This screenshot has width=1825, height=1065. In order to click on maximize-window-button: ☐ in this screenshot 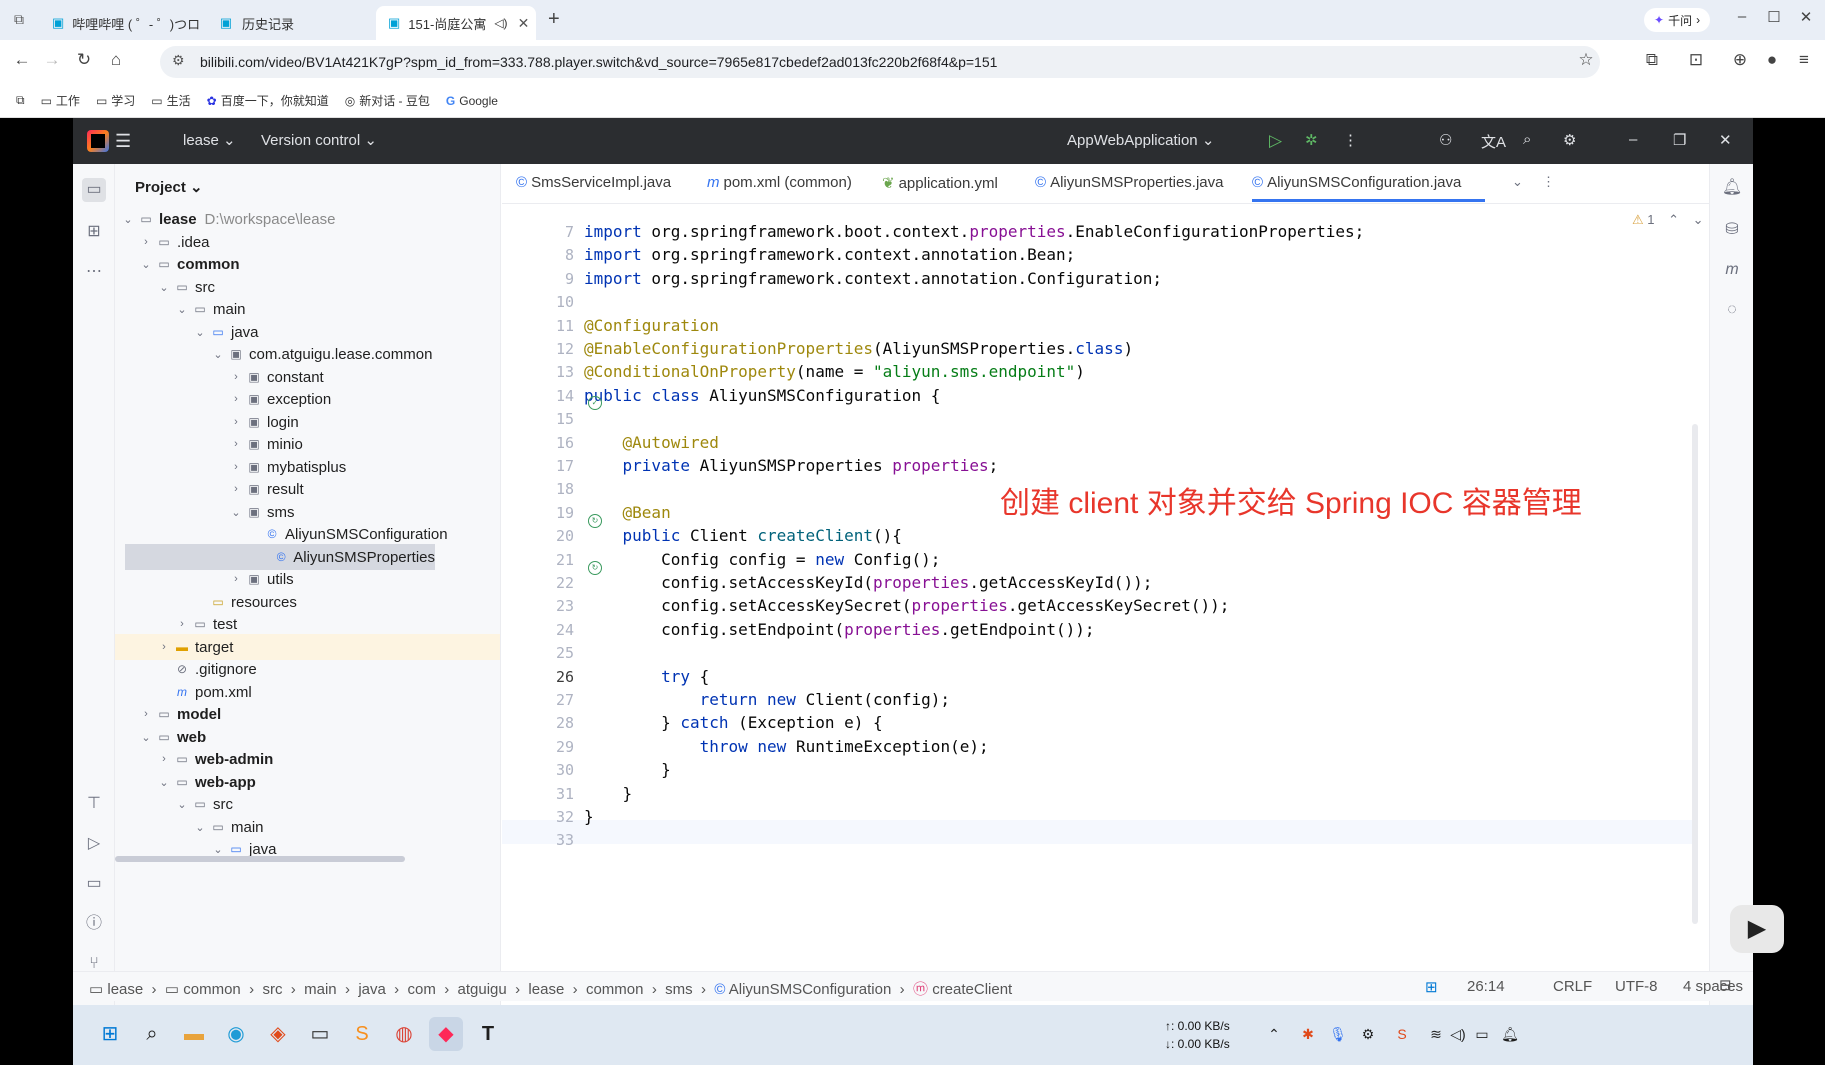, I will do `click(1774, 17)`.